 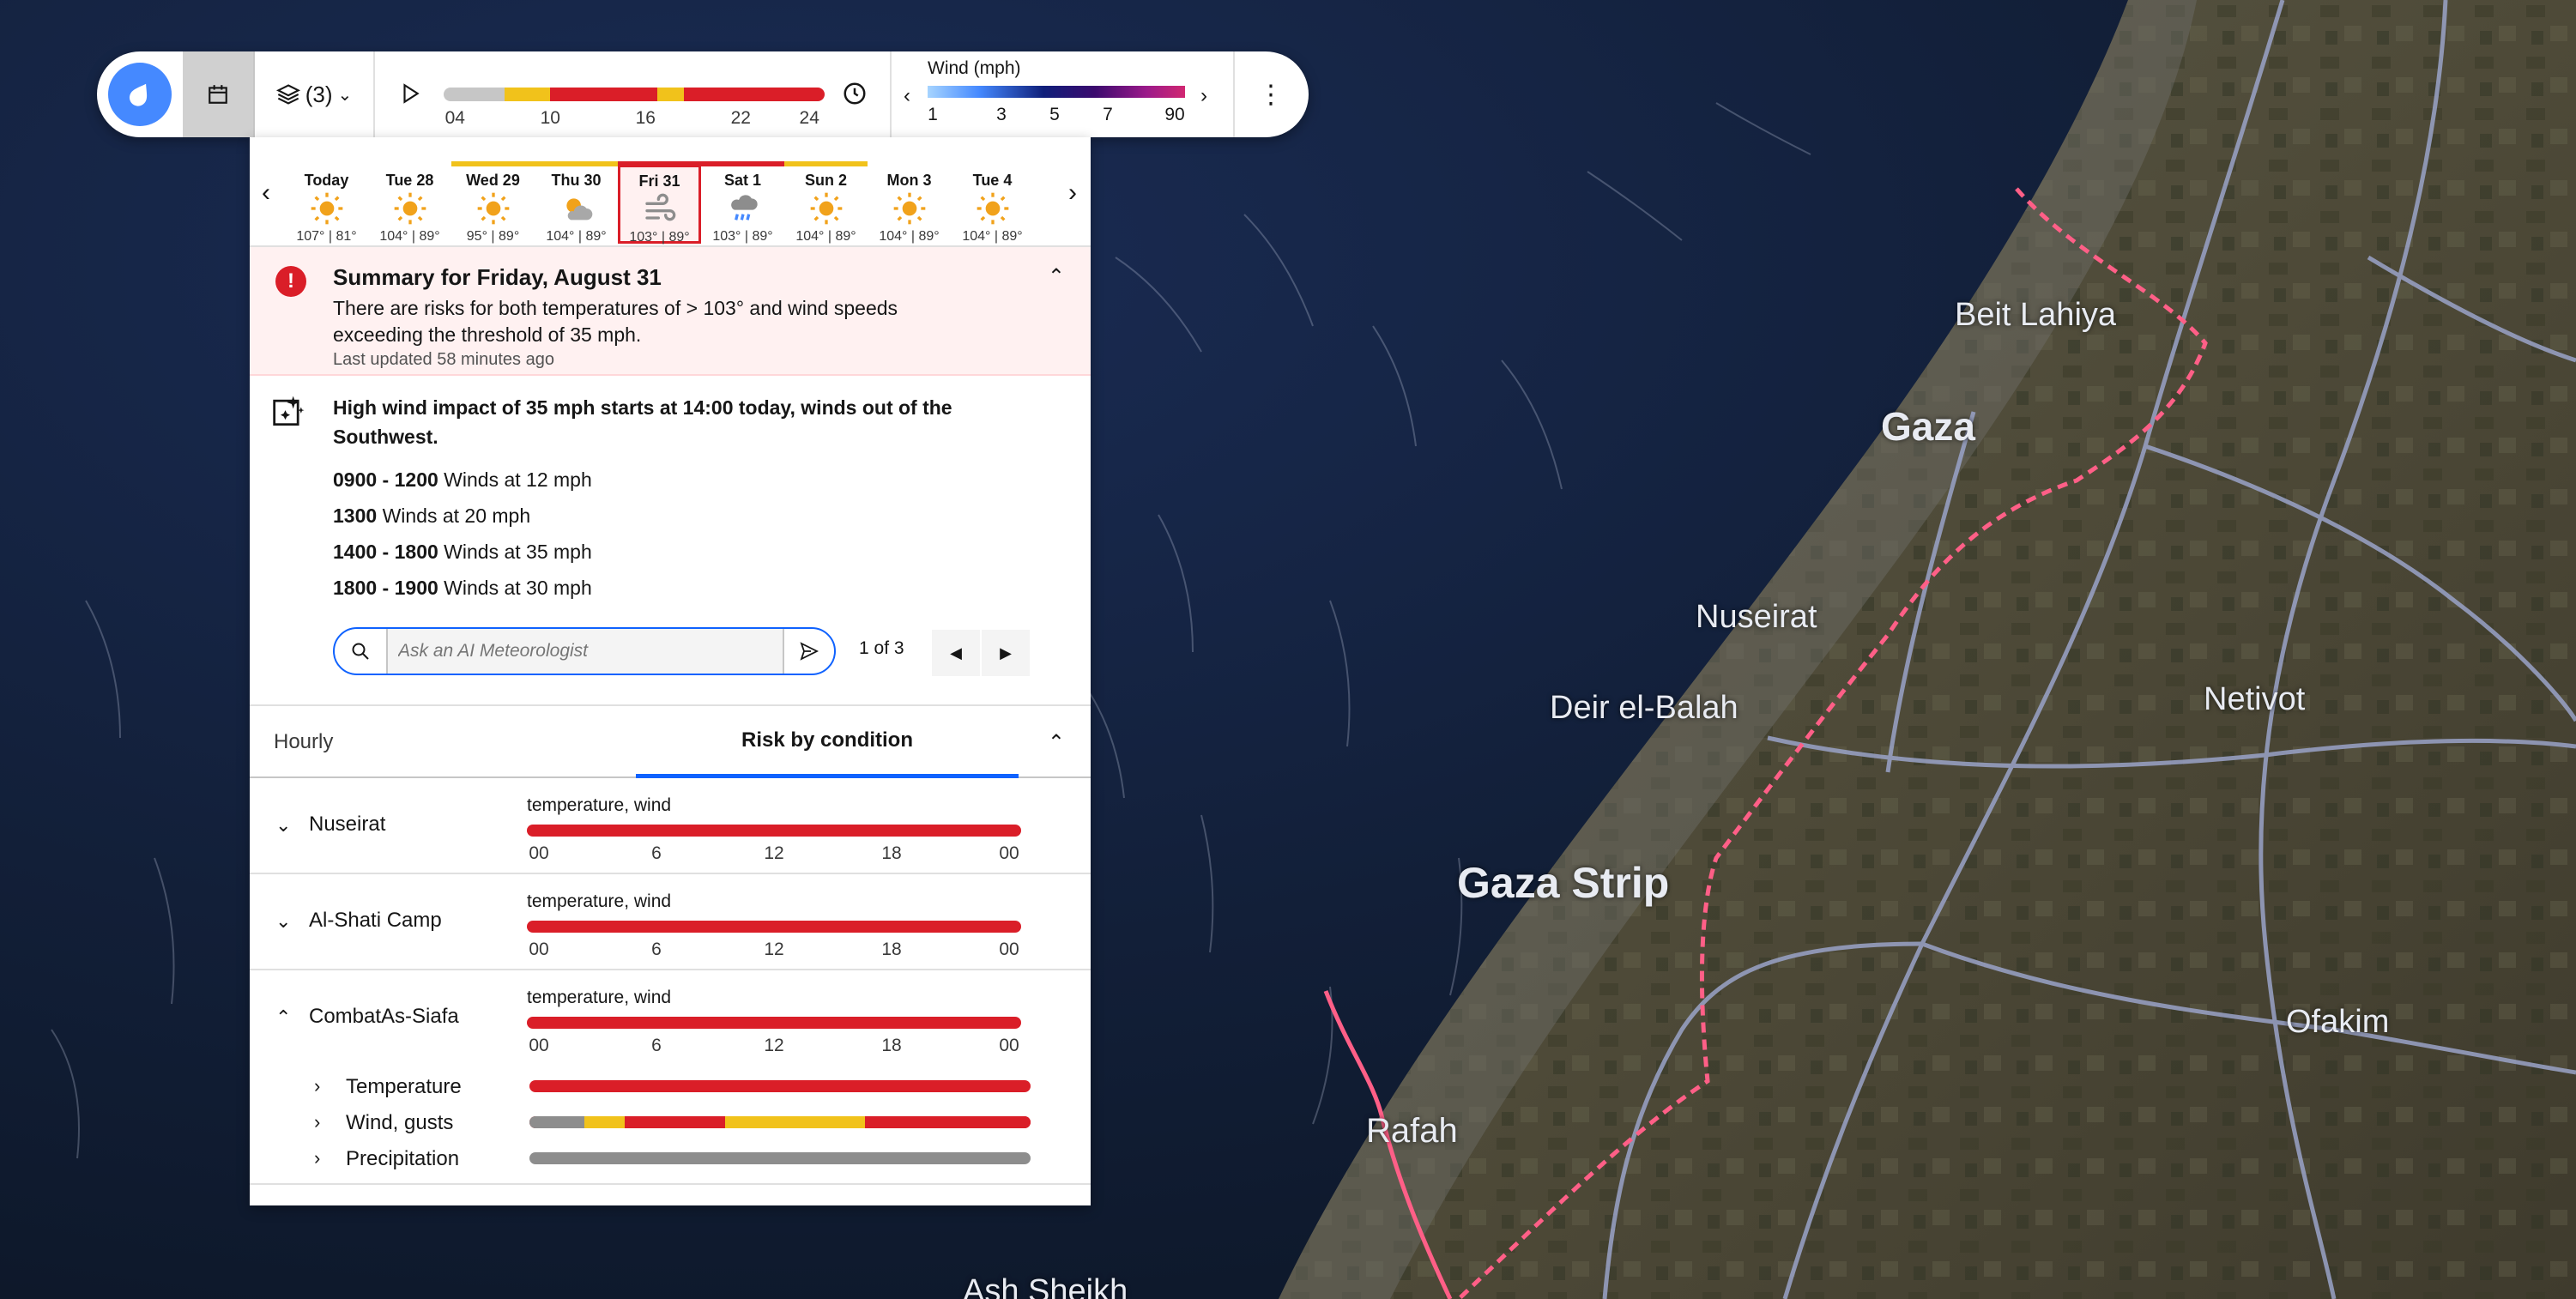 I want to click on days-next-button: ›, so click(x=1072, y=193).